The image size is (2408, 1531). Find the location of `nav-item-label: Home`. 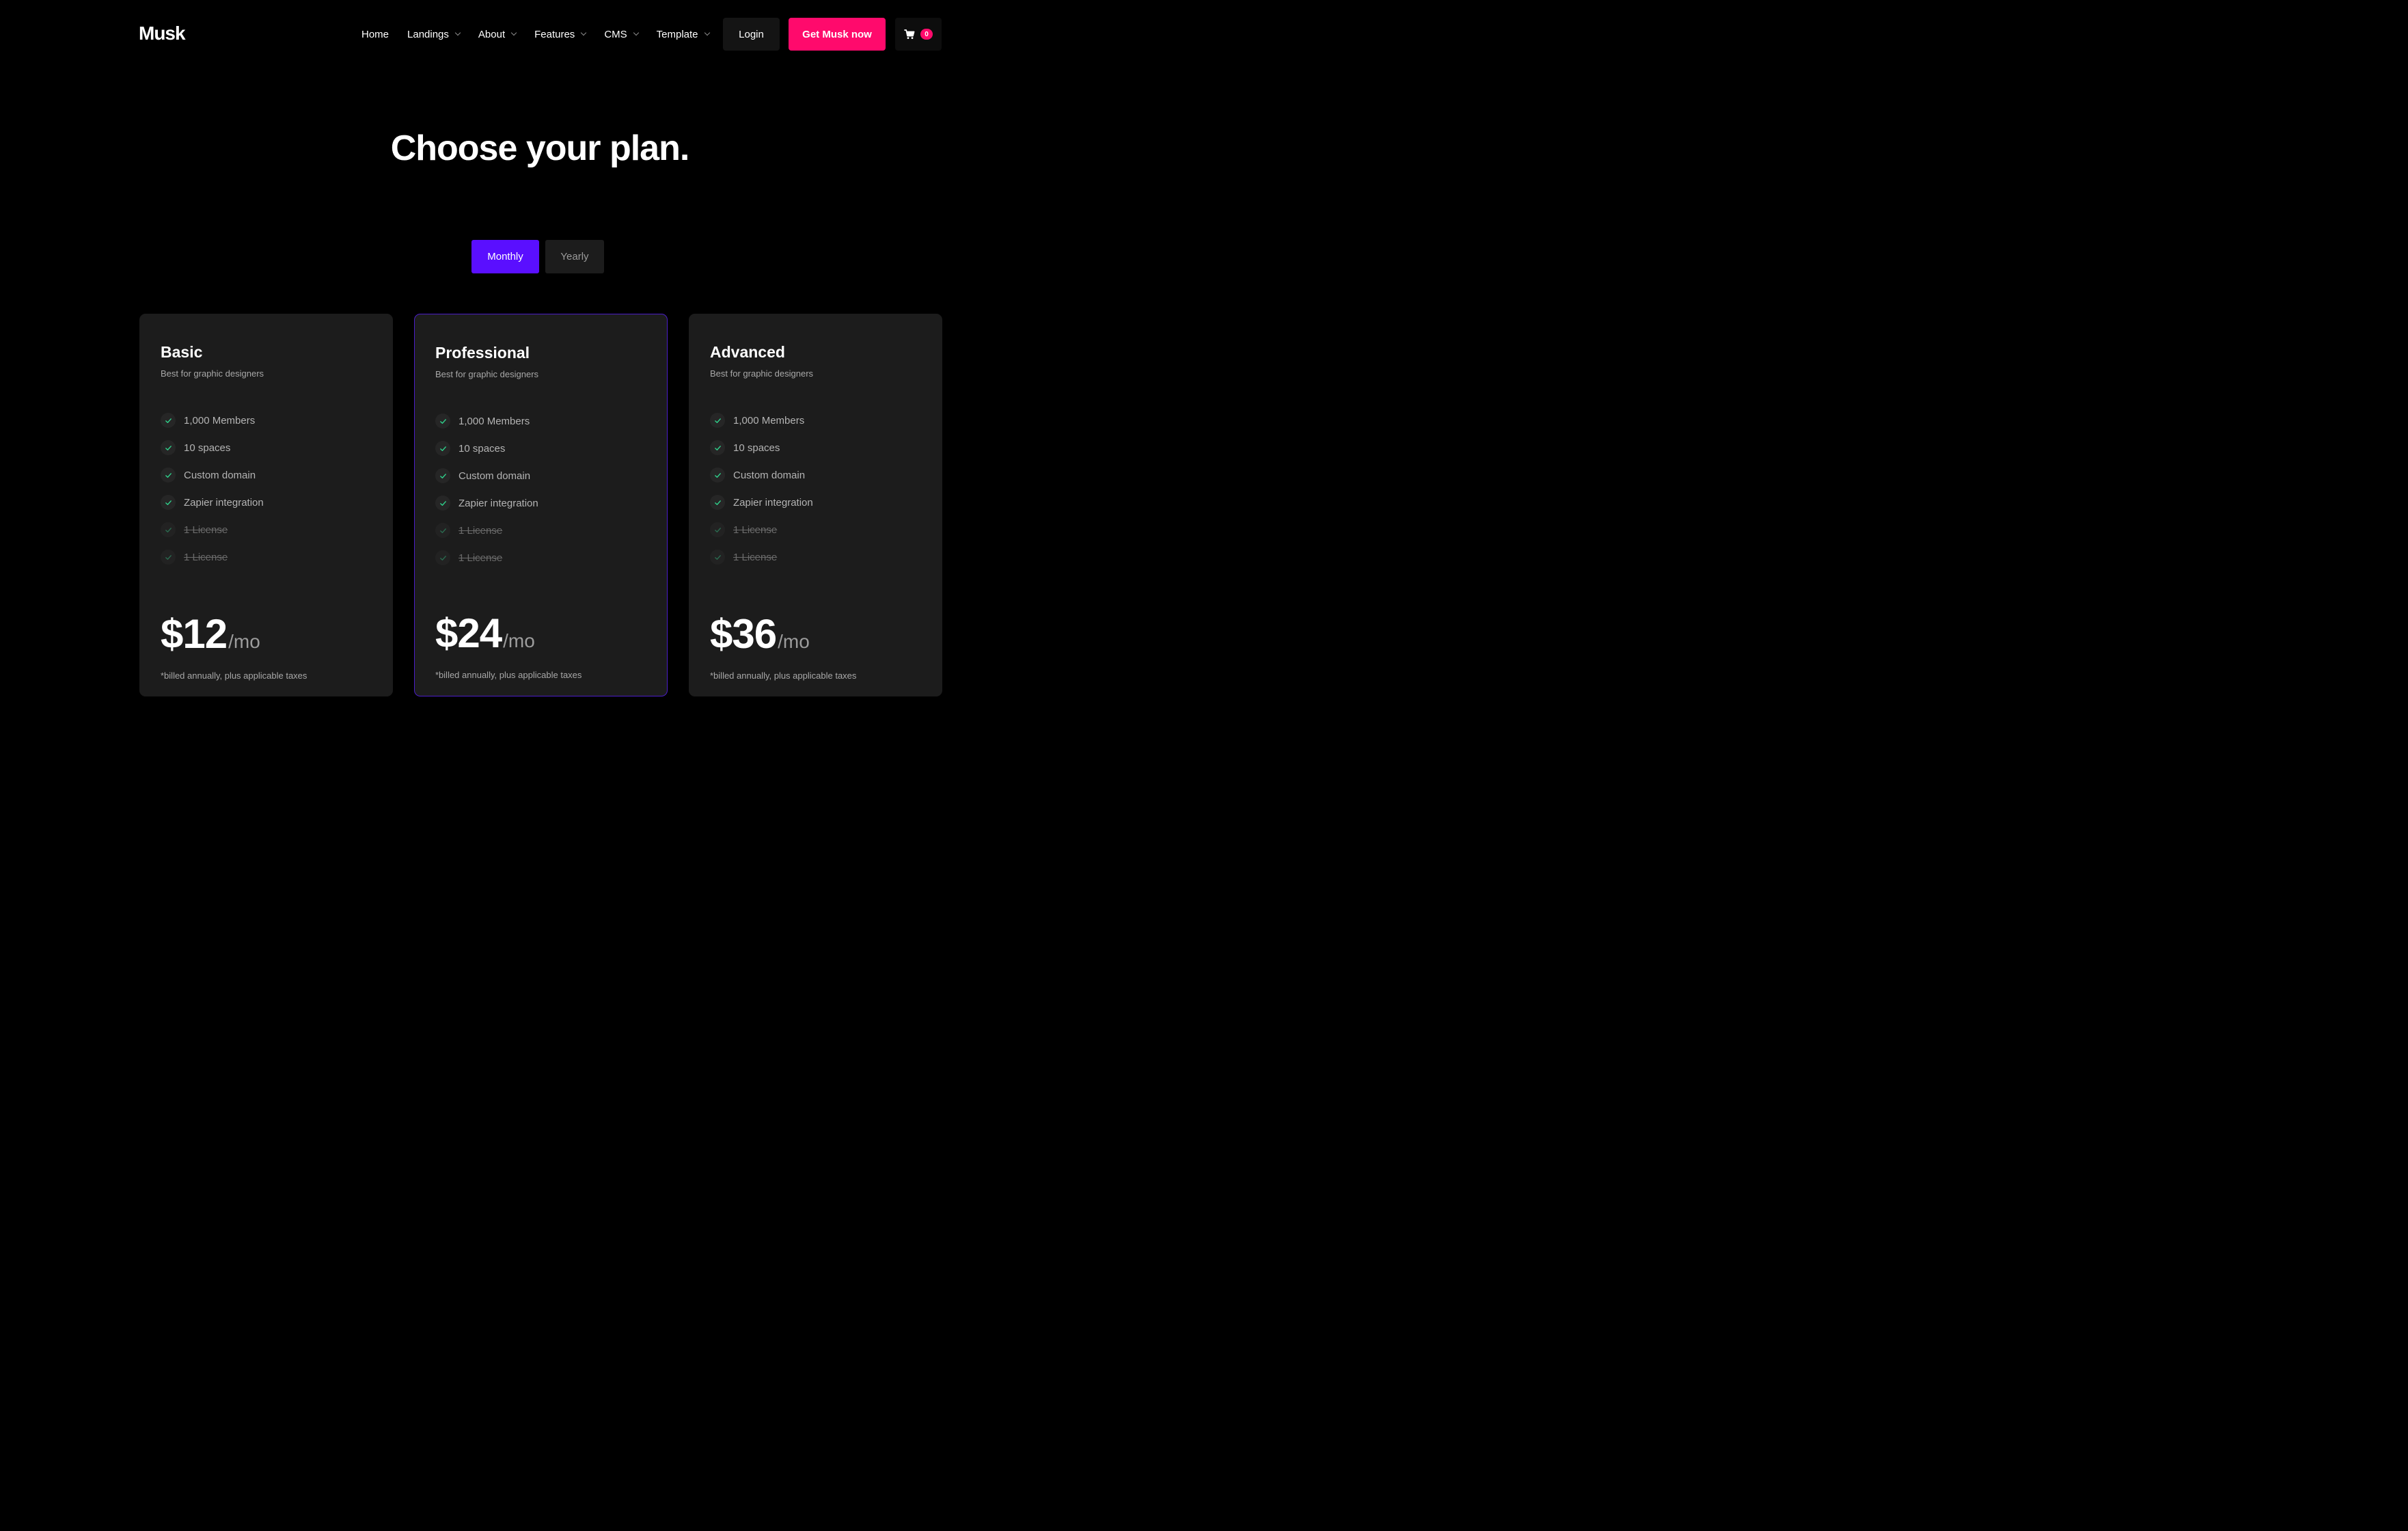

nav-item-label: Home is located at coordinates (375, 34).